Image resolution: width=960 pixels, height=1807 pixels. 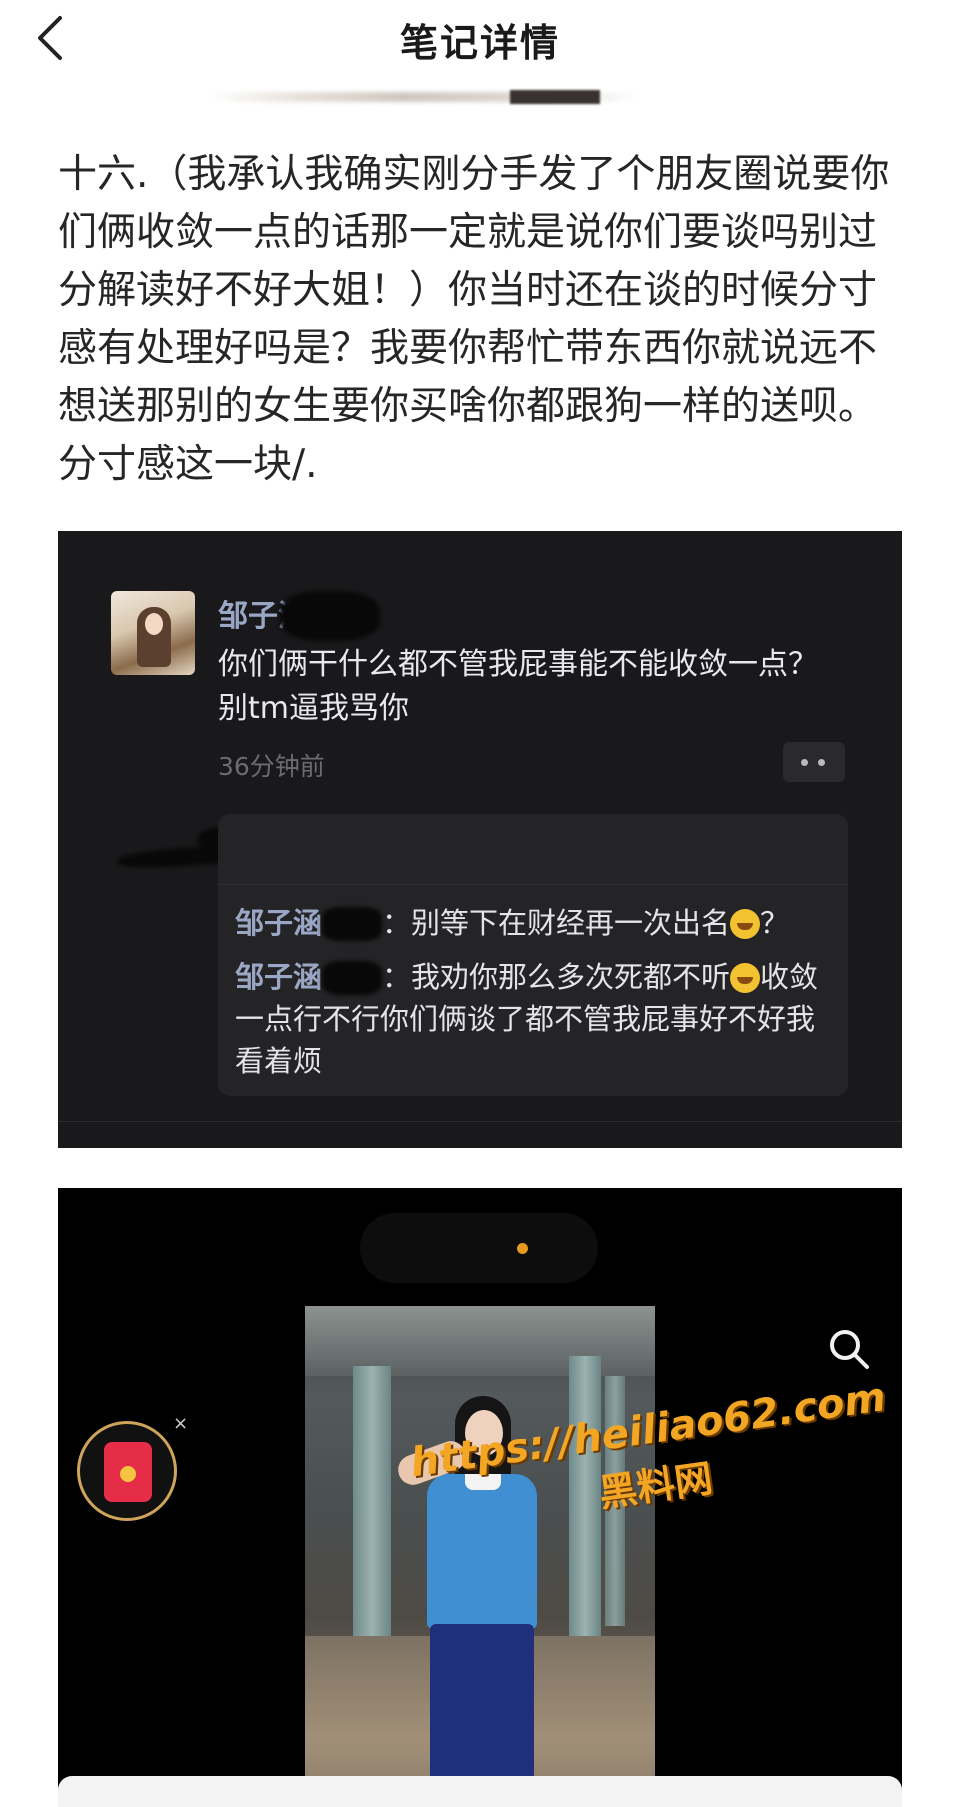 What do you see at coordinates (153, 633) in the screenshot?
I see `avatar` at bounding box center [153, 633].